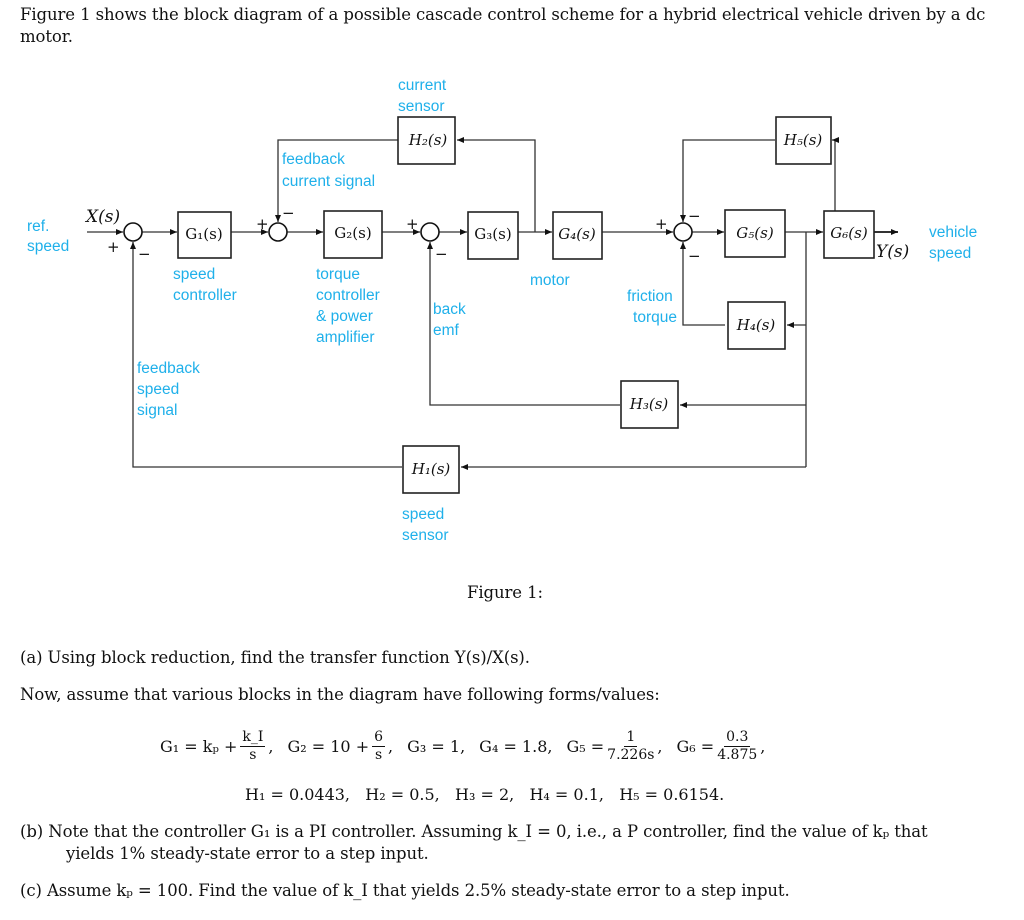 The height and width of the screenshot is (920, 1024). I want to click on block-g5: G₅(s), so click(755, 233).